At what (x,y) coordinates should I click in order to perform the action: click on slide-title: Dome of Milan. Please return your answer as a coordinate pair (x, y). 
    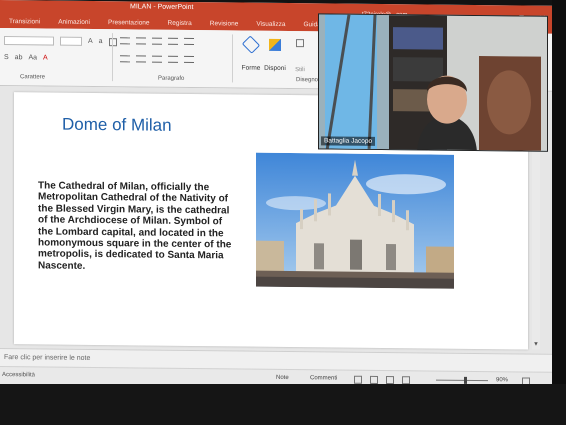
    Looking at the image, I should click on (117, 125).